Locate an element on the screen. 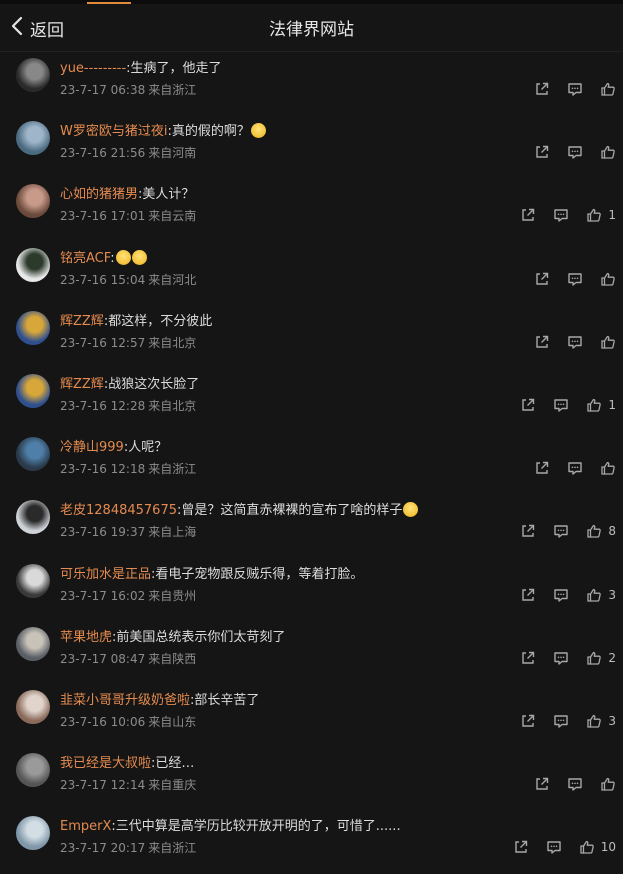 This screenshot has width=623, height=874. comment-item: 心如的猪猪男:美人计？ 23-7-16 17:01 来自云南 1 is located at coordinates (311, 210).